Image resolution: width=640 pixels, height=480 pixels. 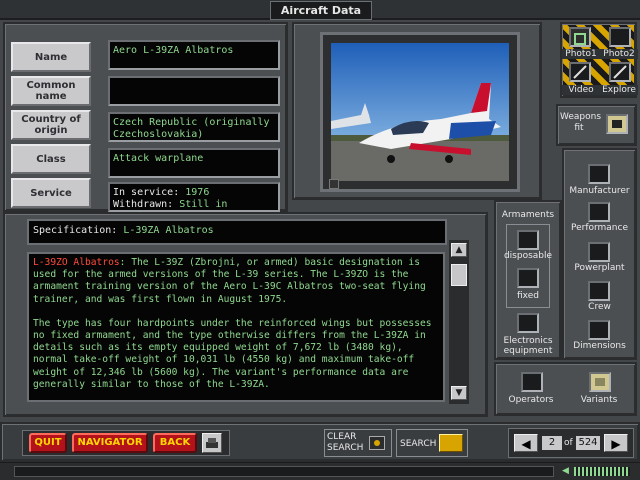 I want to click on specification-field: Specification: L-39ZA Albatros, so click(x=237, y=232).